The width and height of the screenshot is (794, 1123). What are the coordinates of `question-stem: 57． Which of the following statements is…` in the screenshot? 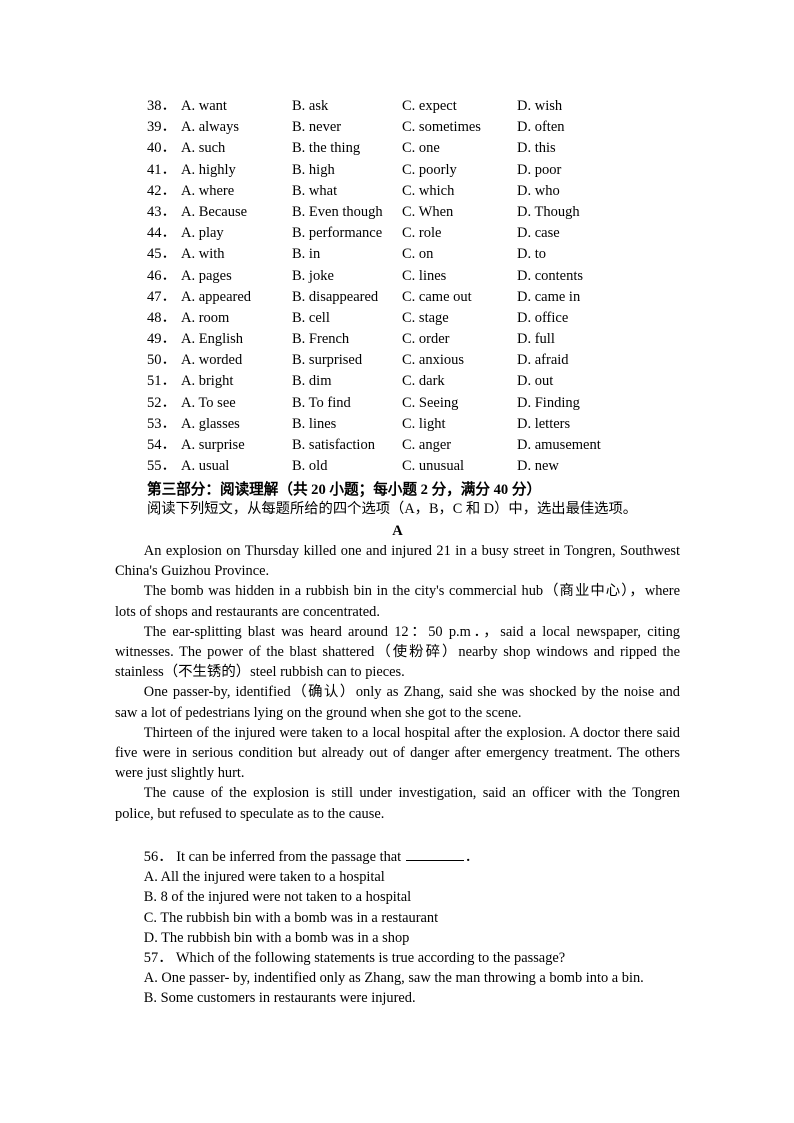 It's located at (397, 958).